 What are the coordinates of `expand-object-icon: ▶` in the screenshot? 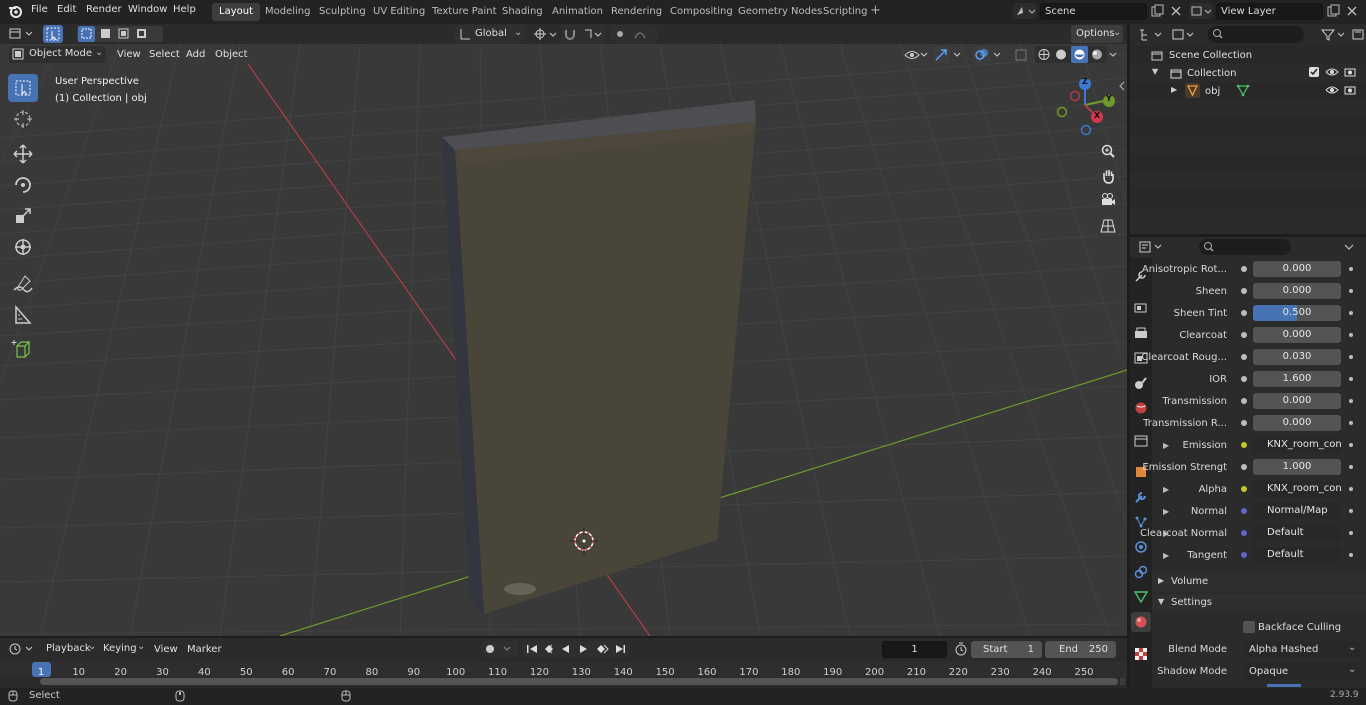 It's located at (1174, 89).